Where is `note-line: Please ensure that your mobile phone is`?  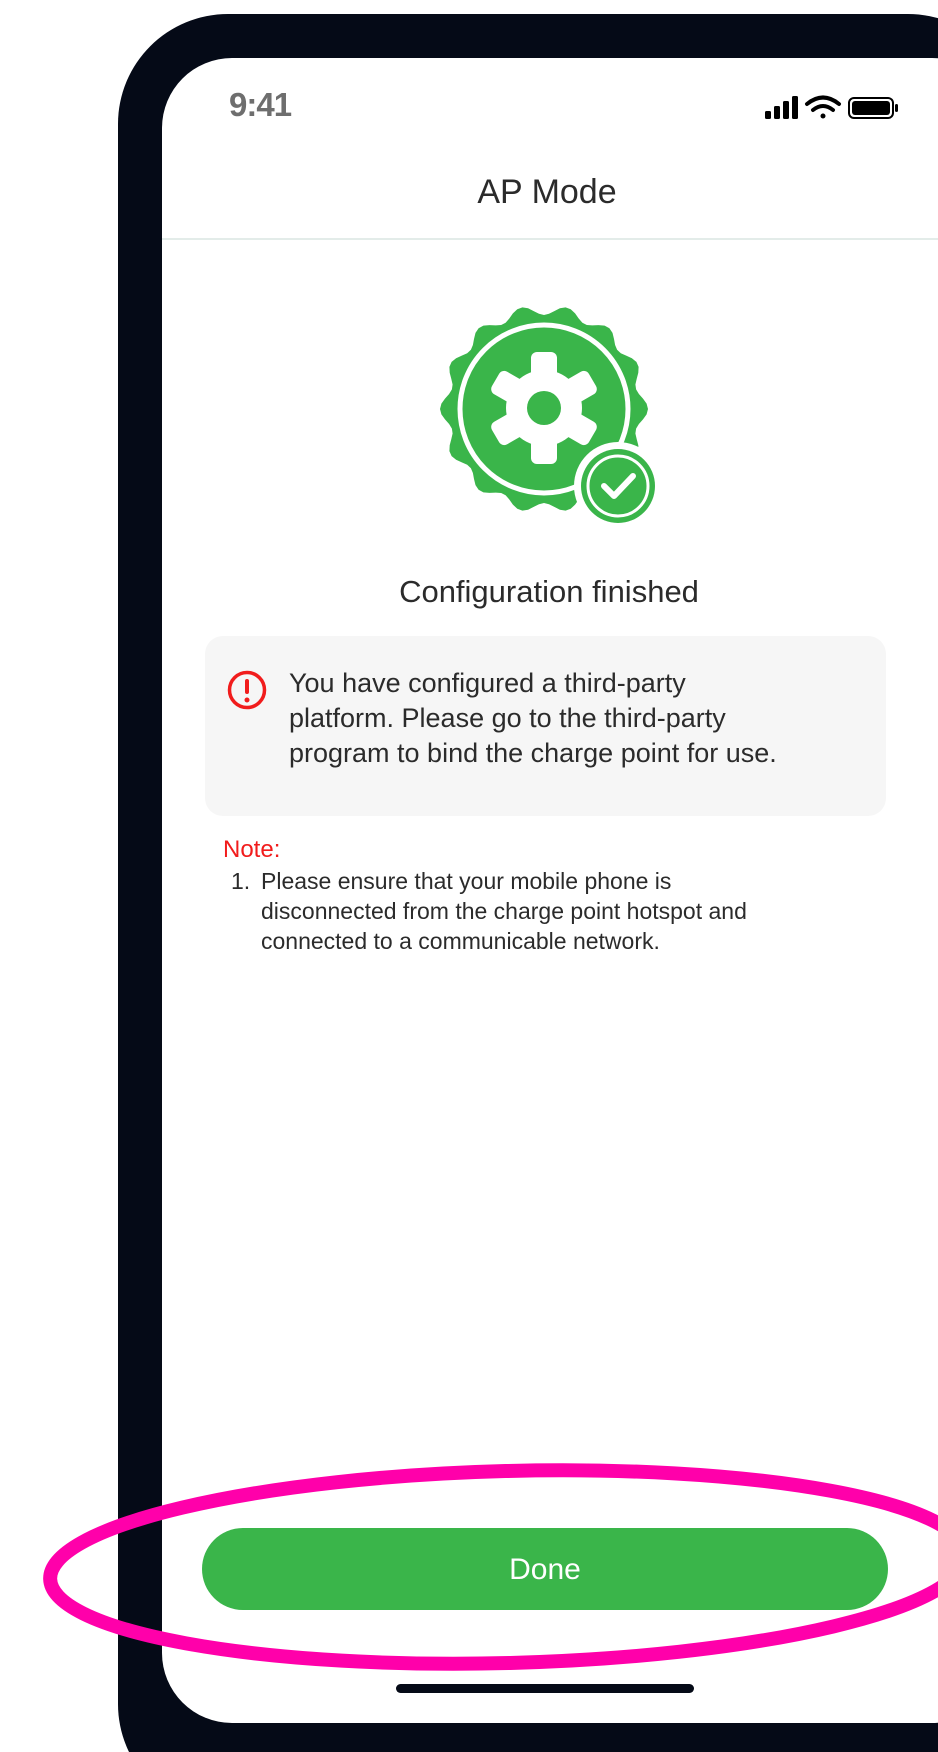 note-line: Please ensure that your mobile phone is is located at coordinates (466, 881).